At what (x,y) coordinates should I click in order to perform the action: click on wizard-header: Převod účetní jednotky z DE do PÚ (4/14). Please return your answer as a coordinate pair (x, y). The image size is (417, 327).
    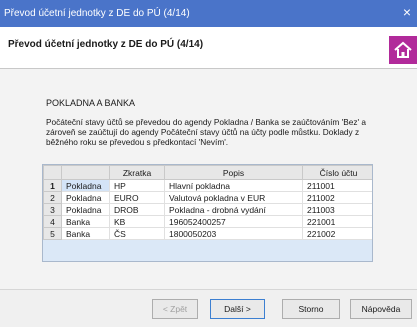
    Looking at the image, I should click on (208, 48).